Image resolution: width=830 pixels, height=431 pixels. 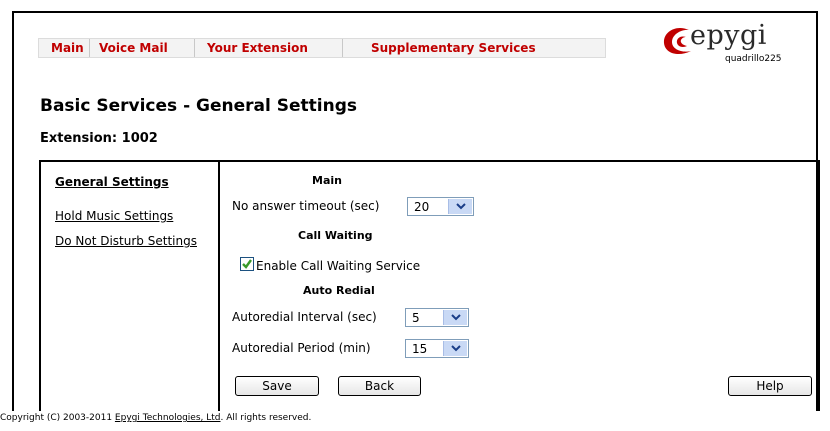 What do you see at coordinates (453, 48) in the screenshot?
I see `nav-supplementary-services: Supplementary Services` at bounding box center [453, 48].